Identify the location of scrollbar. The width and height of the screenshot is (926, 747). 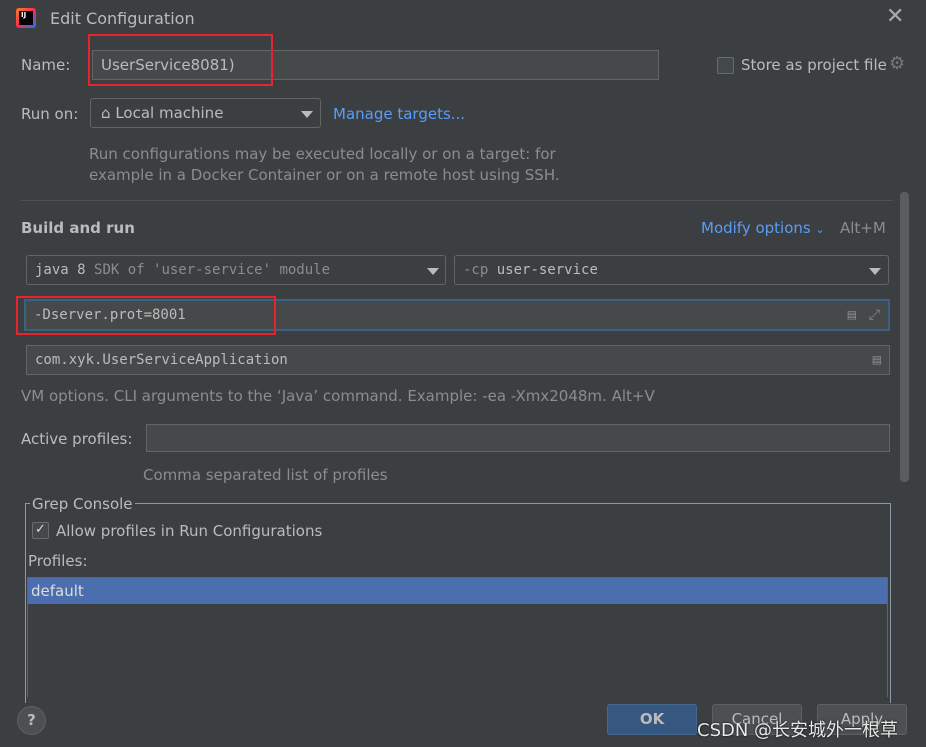
(904, 337).